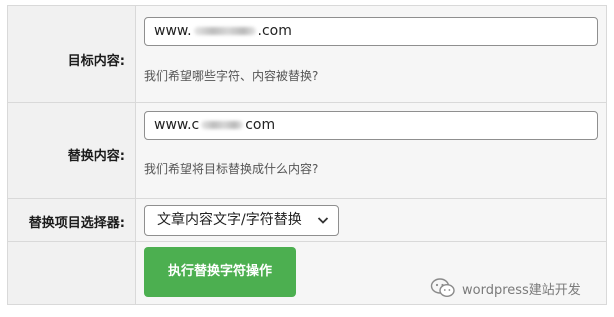  Describe the element at coordinates (96, 156) in the screenshot. I see `replace-content-label: 替换内容:` at that location.